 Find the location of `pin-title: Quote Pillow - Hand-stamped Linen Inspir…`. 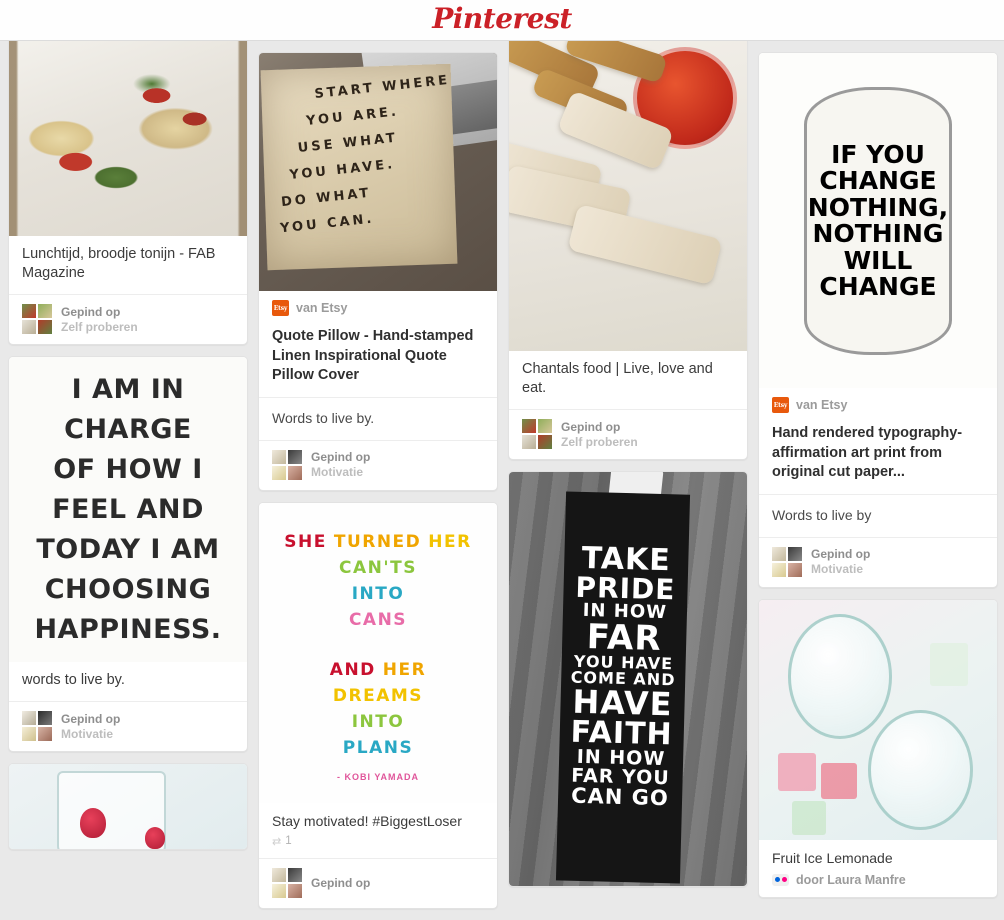

pin-title: Quote Pillow - Hand-stamped Linen Inspir… is located at coordinates (378, 357).